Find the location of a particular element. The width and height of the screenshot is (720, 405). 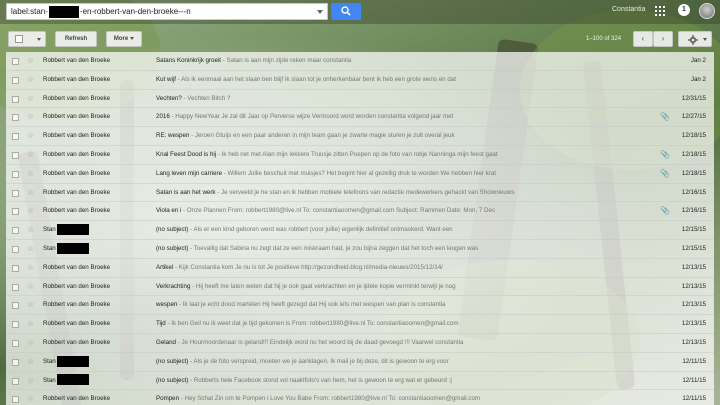

email-subject: (no subject) is located at coordinates (172, 248).